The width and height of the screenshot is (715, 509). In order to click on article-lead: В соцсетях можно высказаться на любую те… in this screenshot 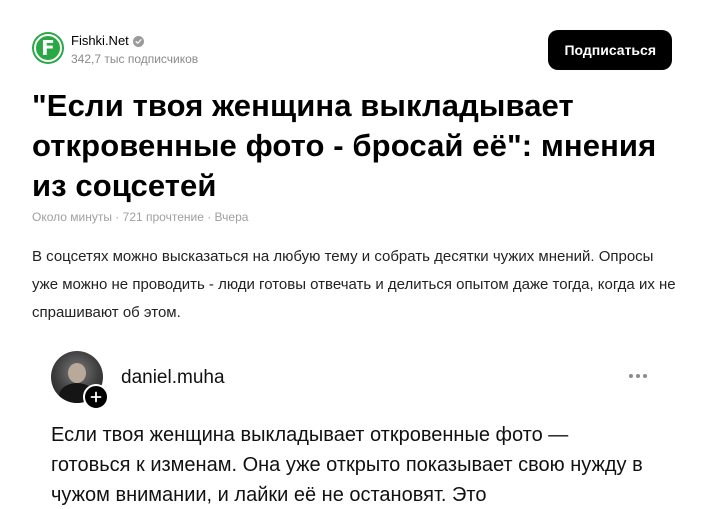, I will do `click(354, 284)`.